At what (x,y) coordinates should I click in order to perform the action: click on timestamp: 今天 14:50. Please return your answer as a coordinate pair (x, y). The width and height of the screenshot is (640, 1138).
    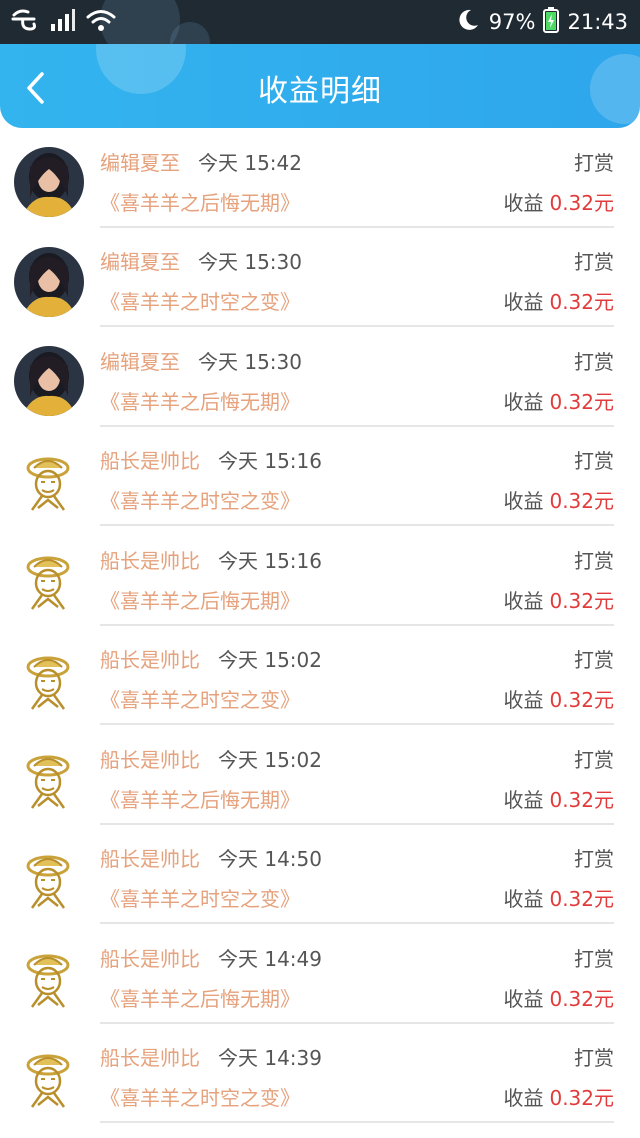
    Looking at the image, I should click on (270, 859).